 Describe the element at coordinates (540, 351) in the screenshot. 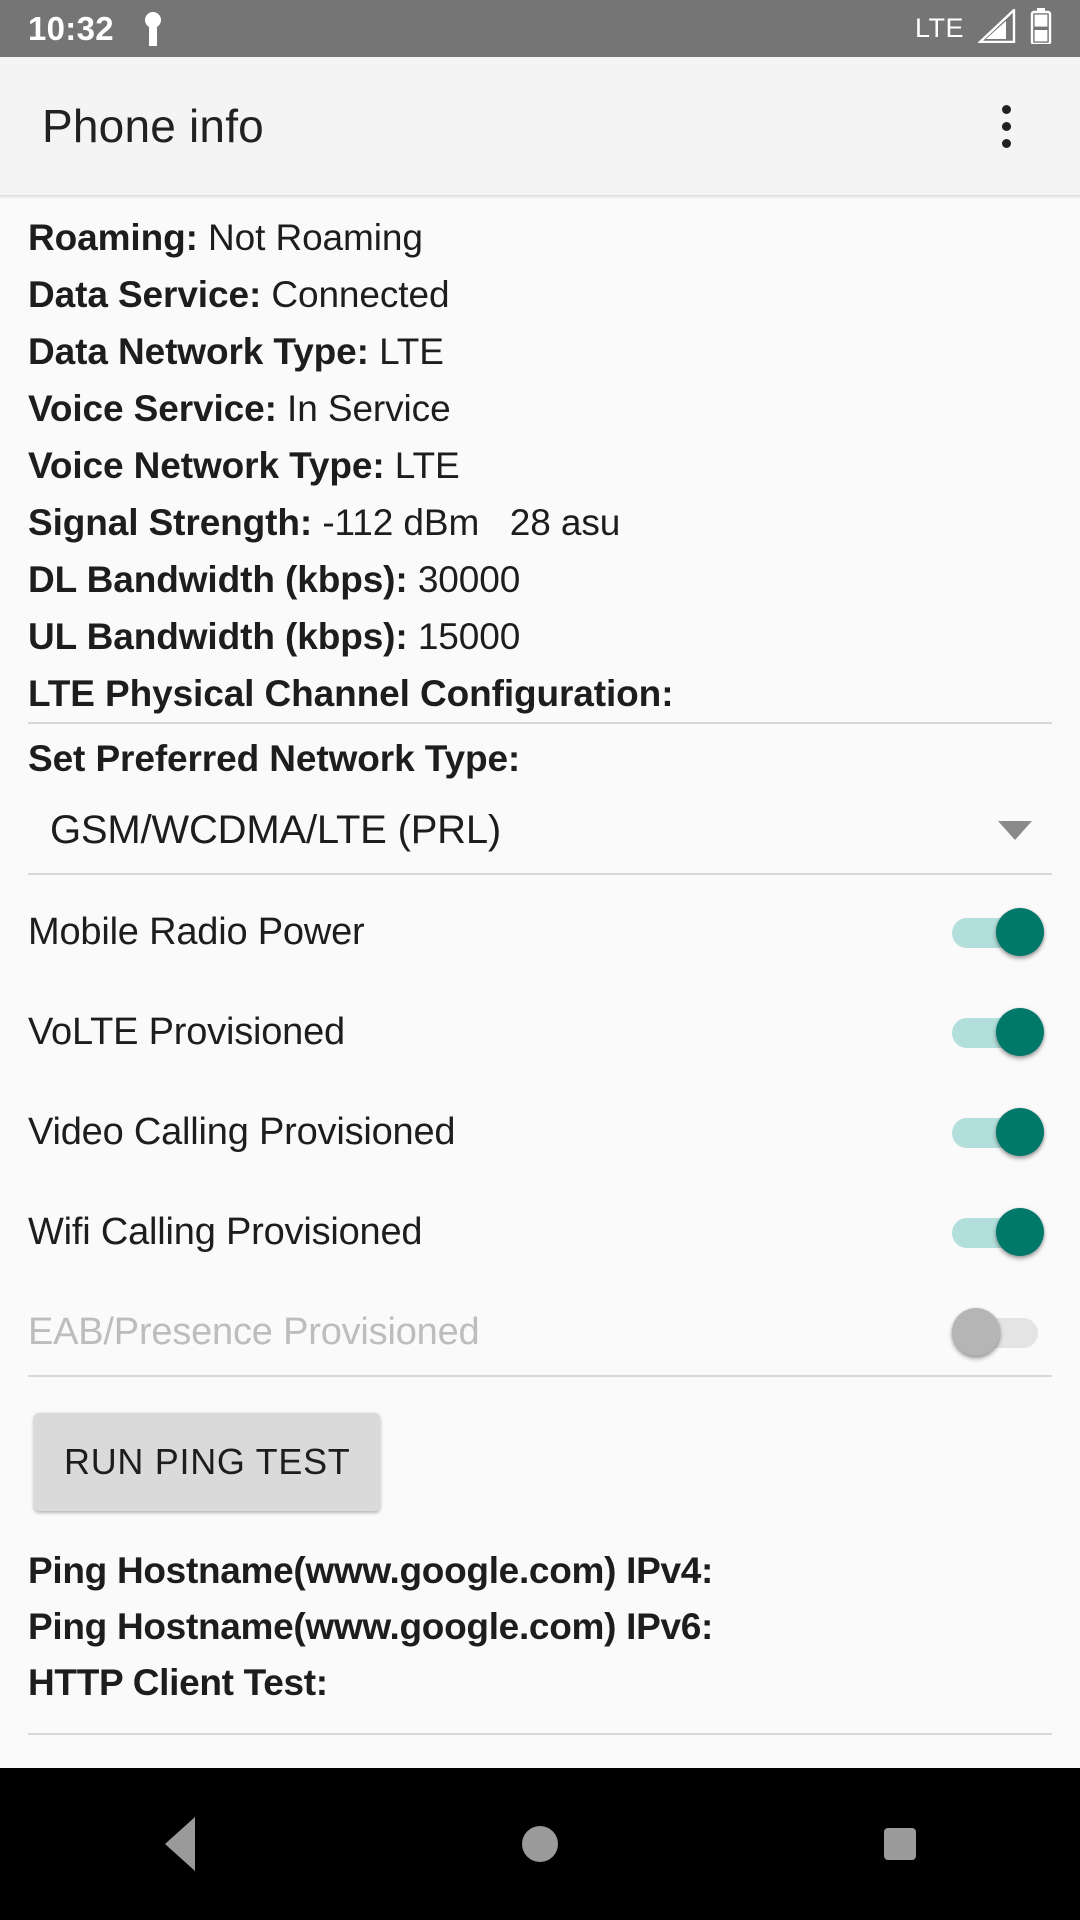

I see `info-row: Data Network Type: LTE` at that location.